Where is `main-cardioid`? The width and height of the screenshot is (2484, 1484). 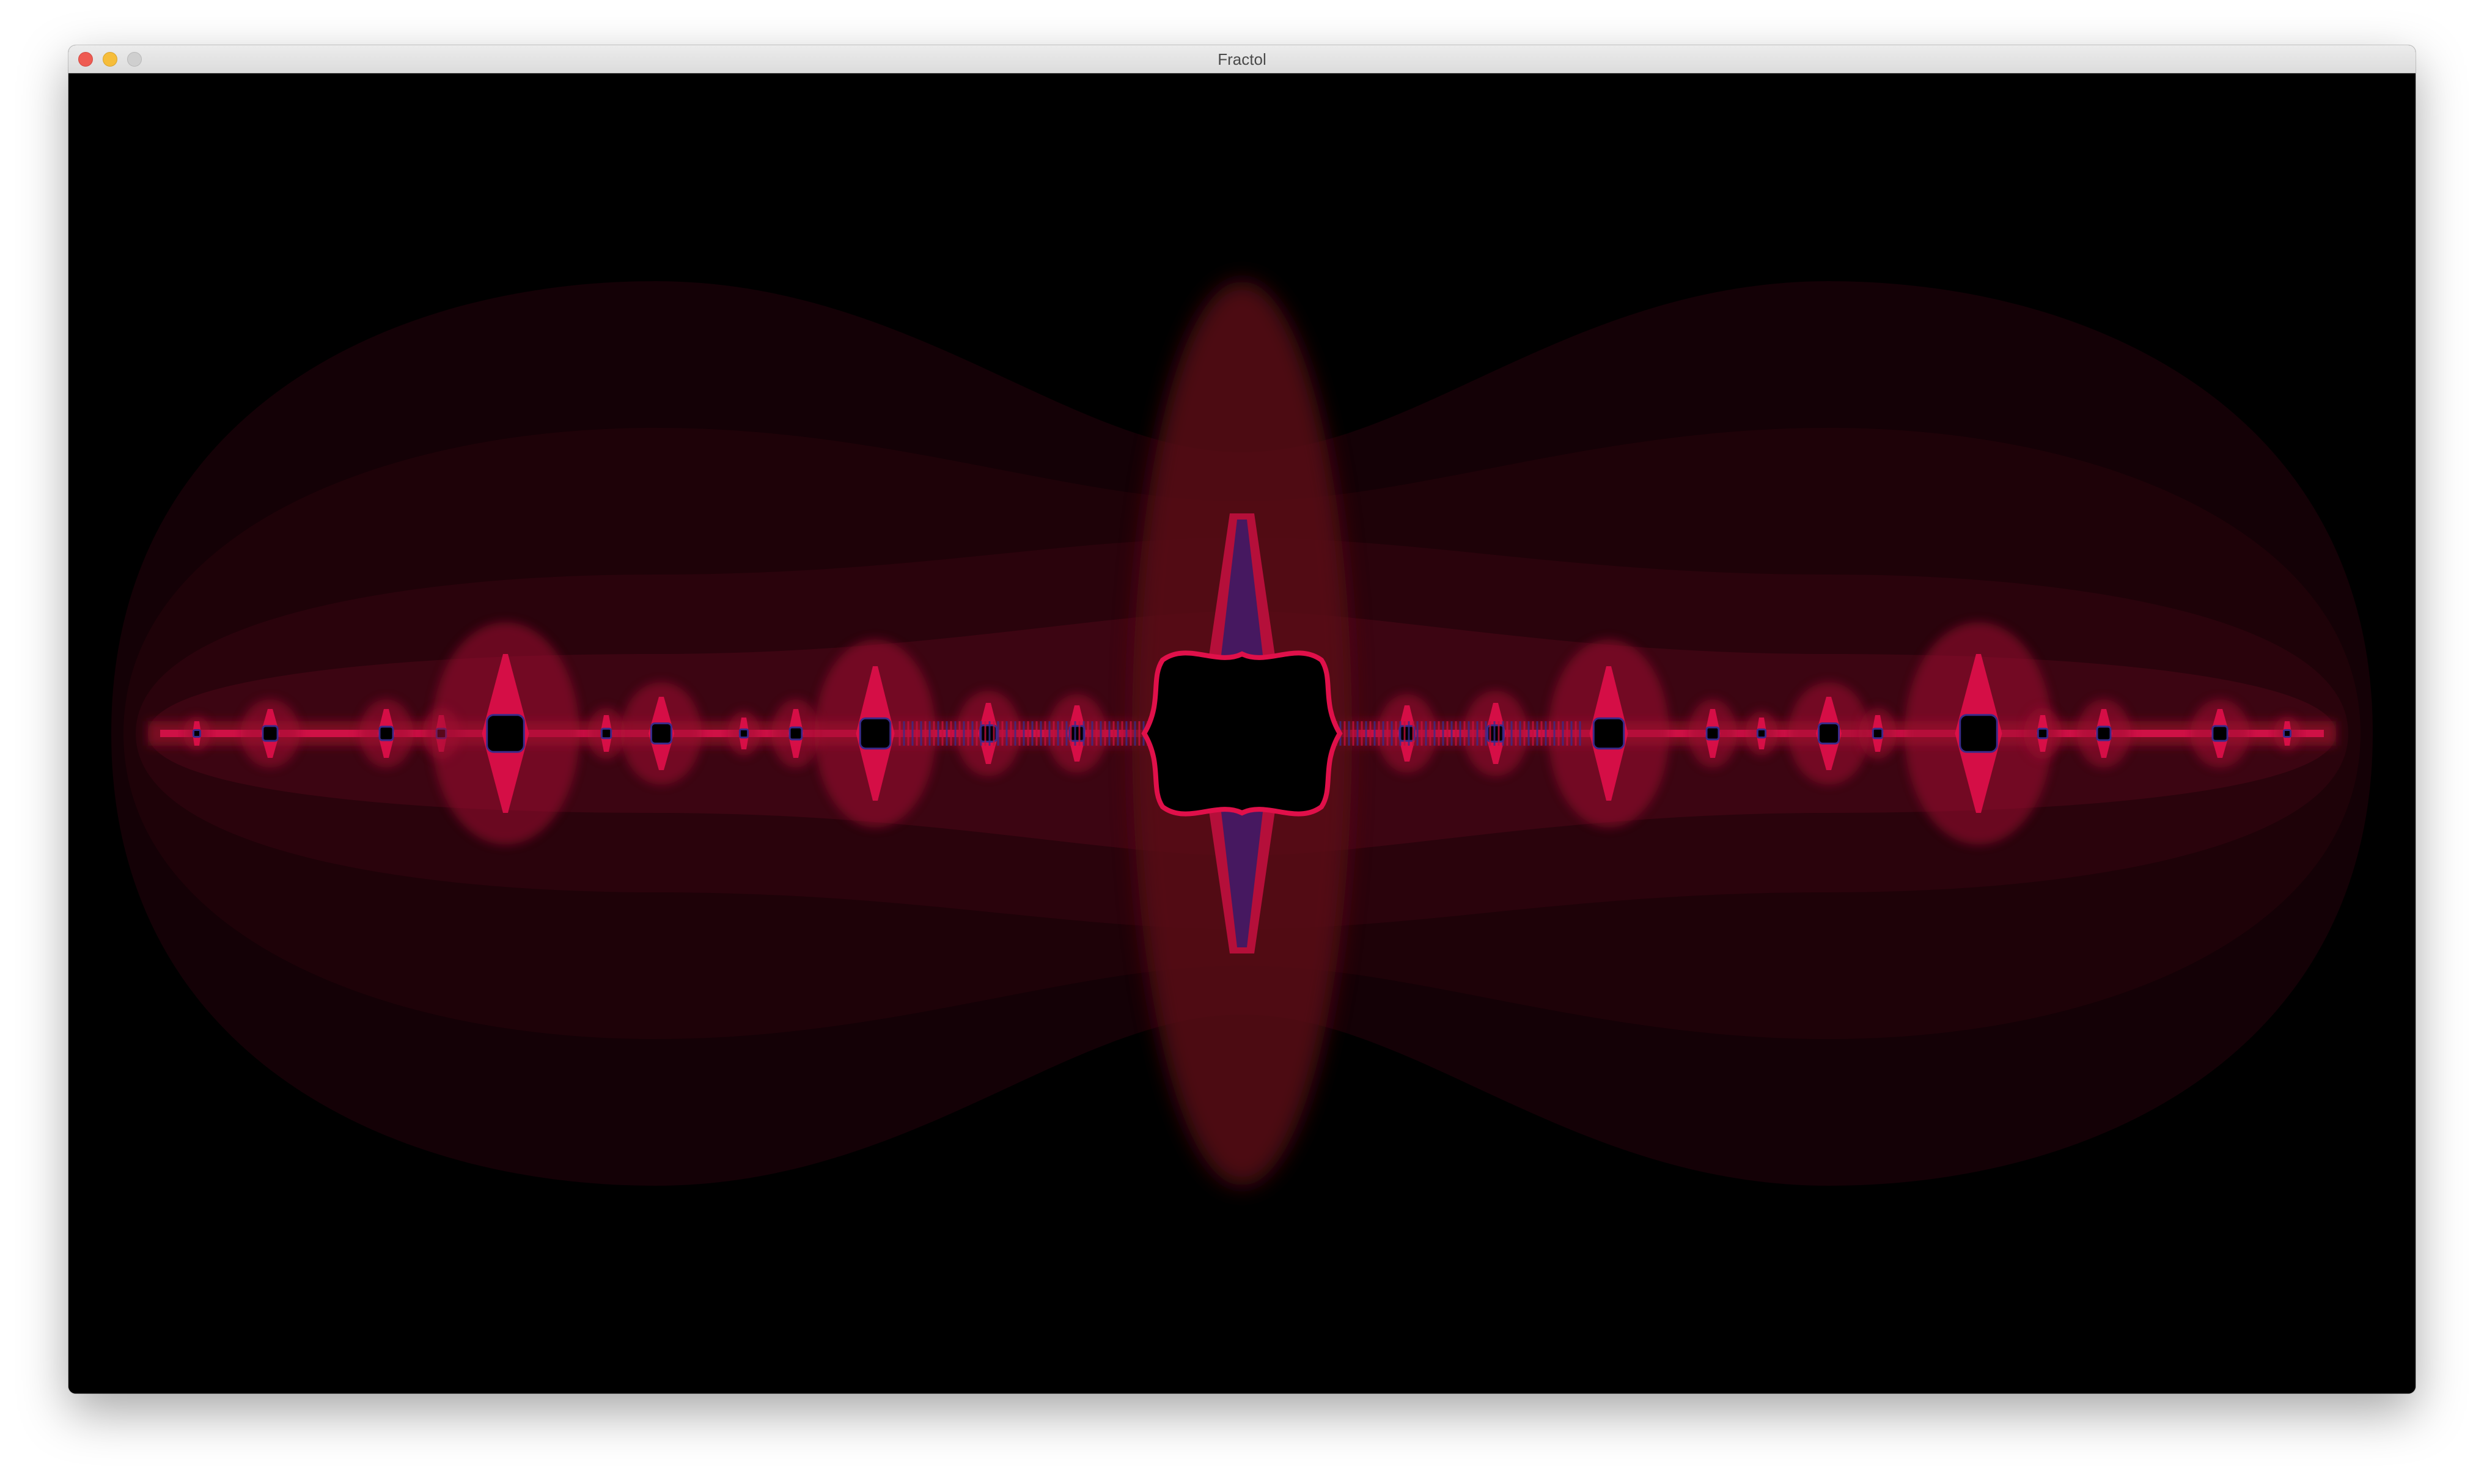
main-cardioid is located at coordinates (1242, 733).